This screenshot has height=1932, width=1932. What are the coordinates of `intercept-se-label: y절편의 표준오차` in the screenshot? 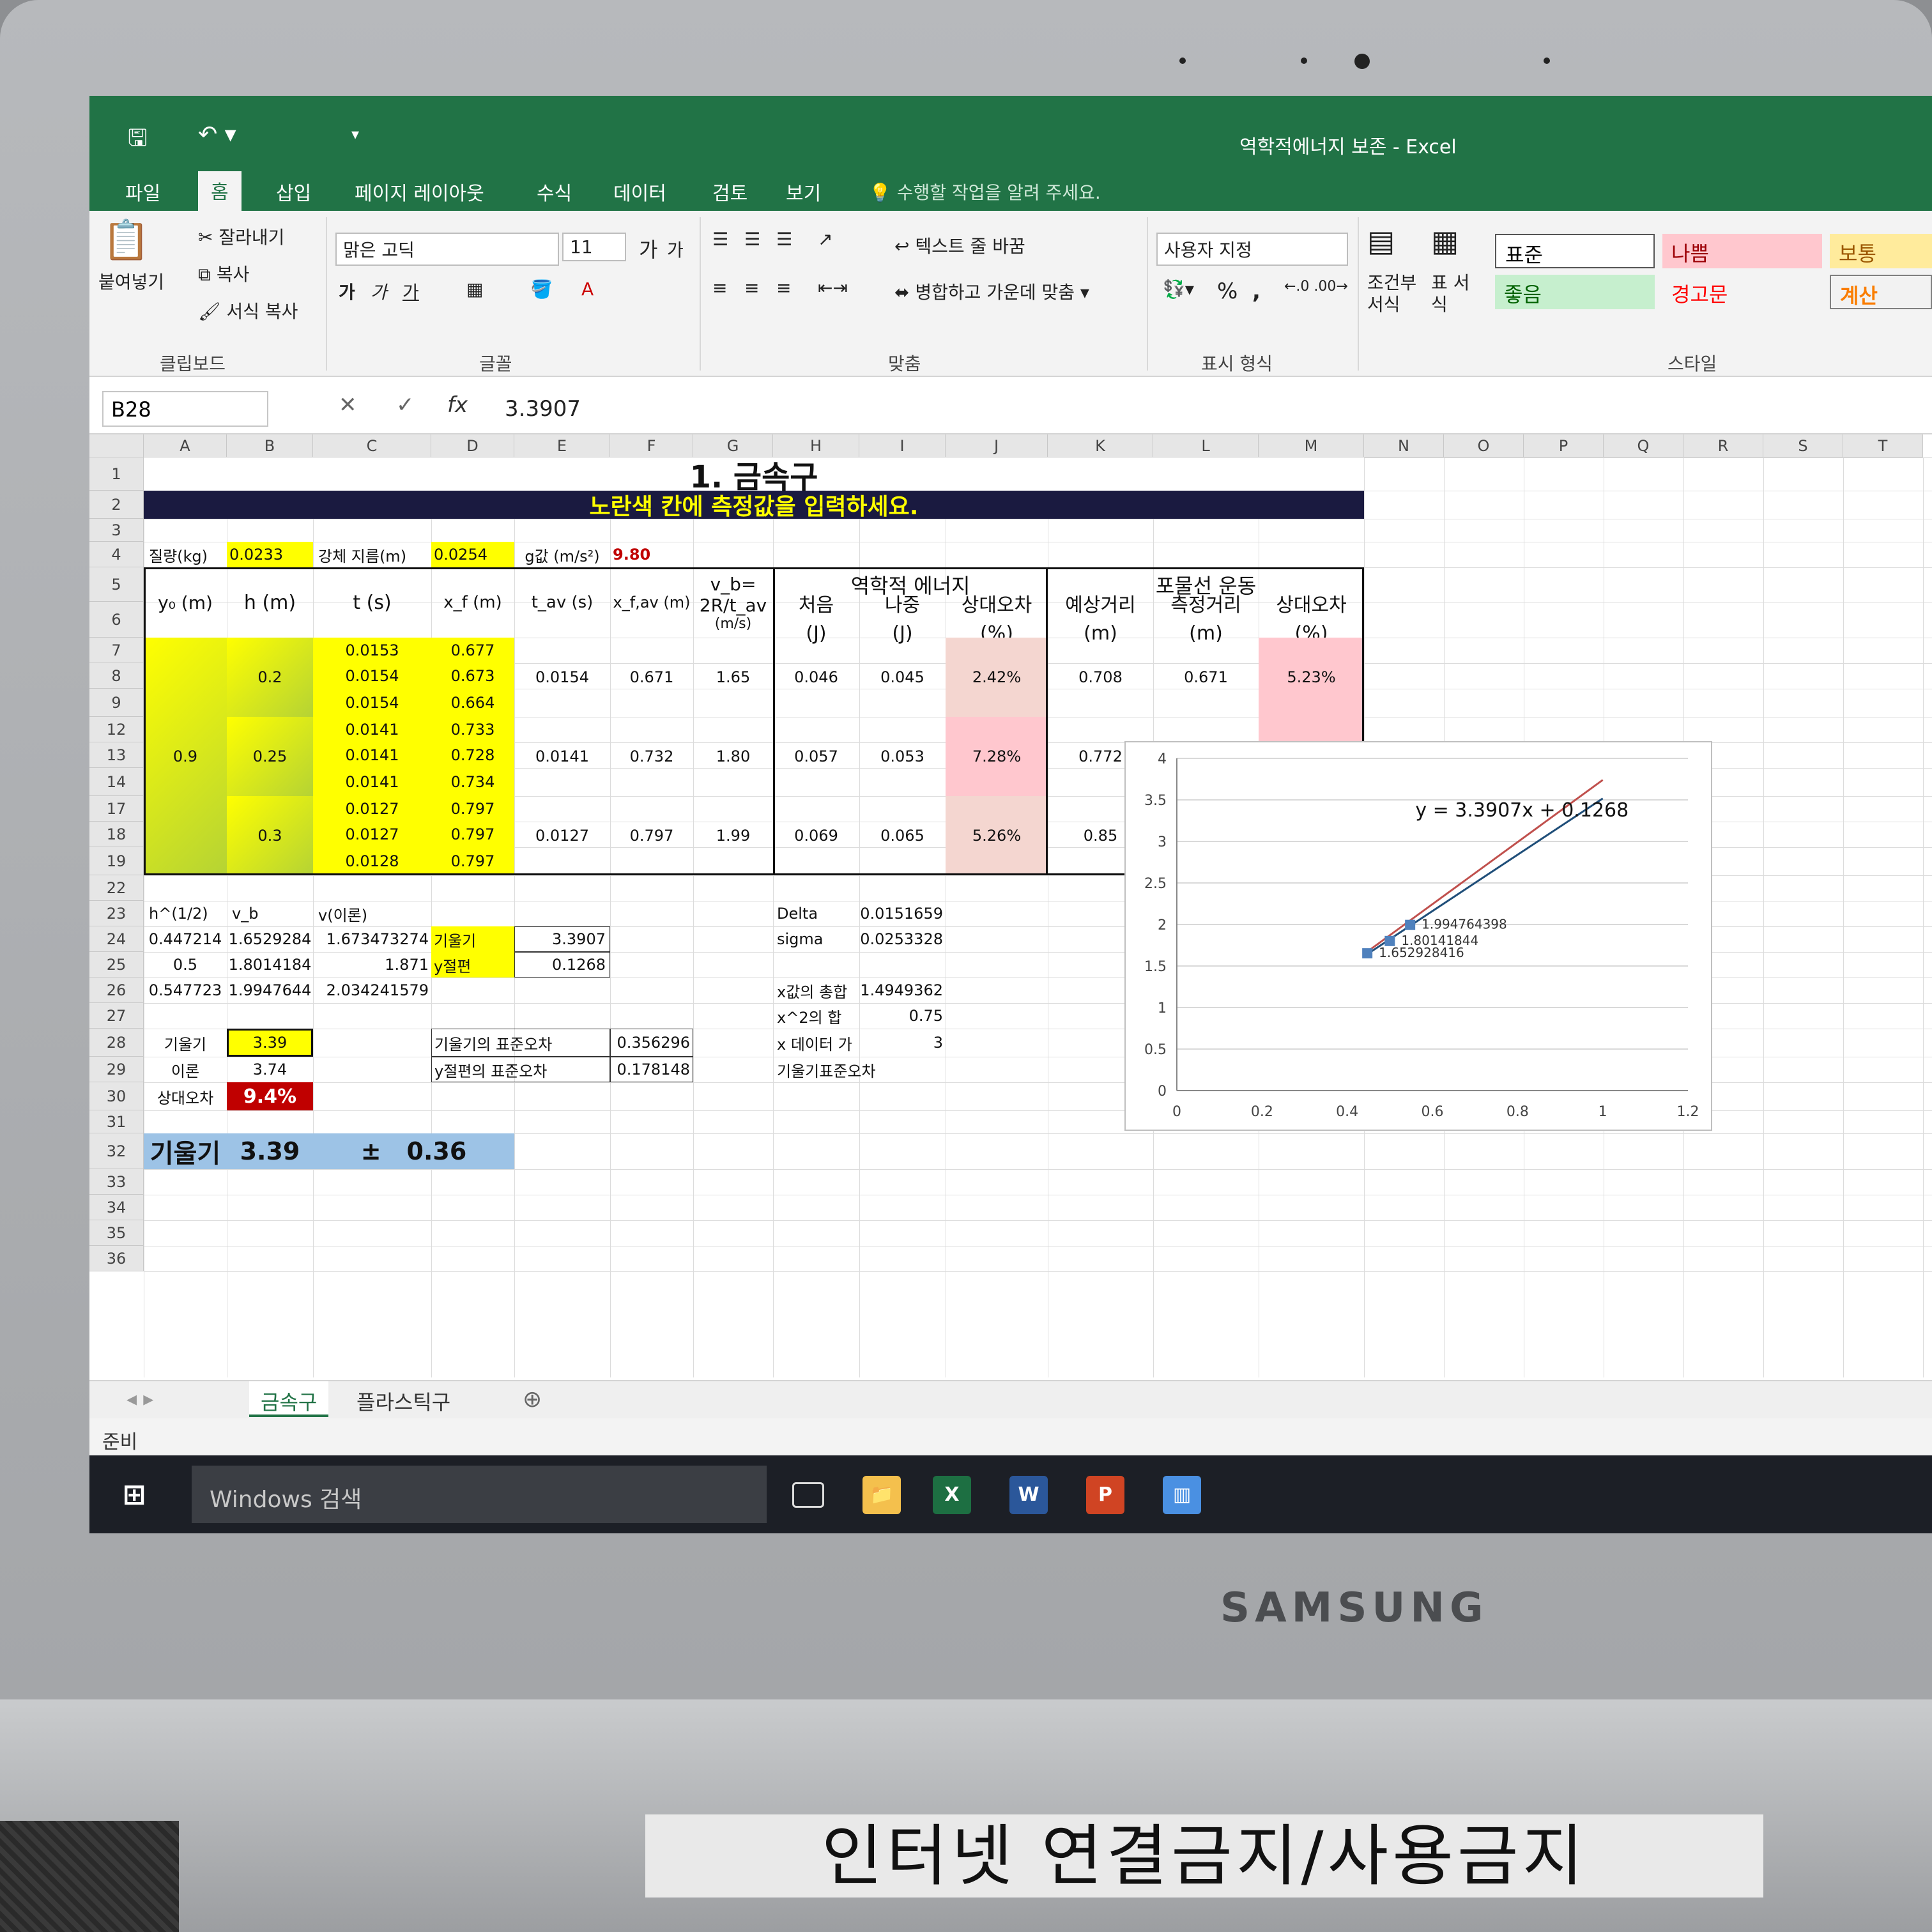 It's located at (520, 1069).